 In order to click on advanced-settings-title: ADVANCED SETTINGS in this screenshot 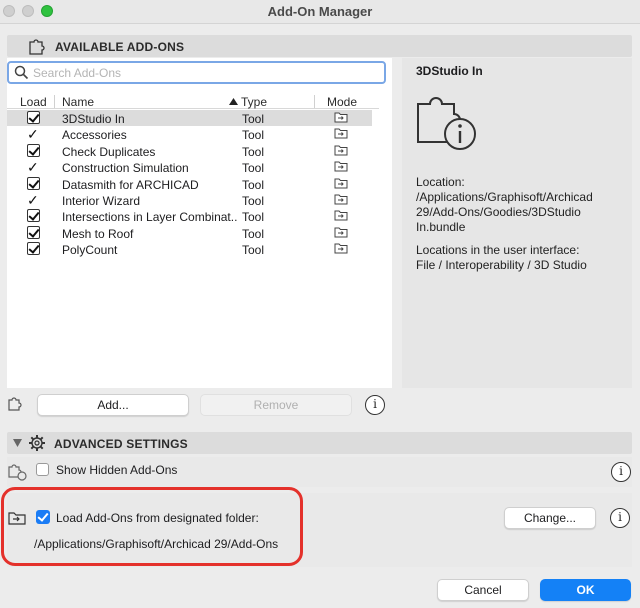, I will do `click(121, 444)`.